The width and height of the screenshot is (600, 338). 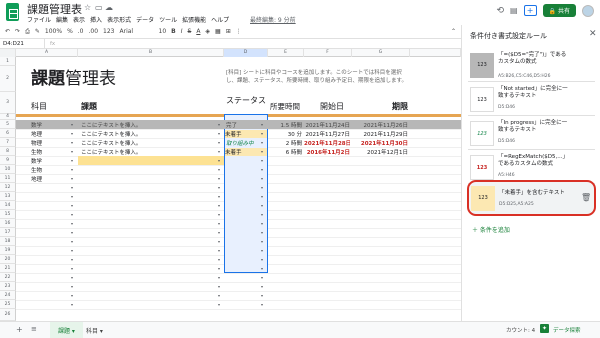 I want to click on row-header: 2, so click(x=8, y=79).